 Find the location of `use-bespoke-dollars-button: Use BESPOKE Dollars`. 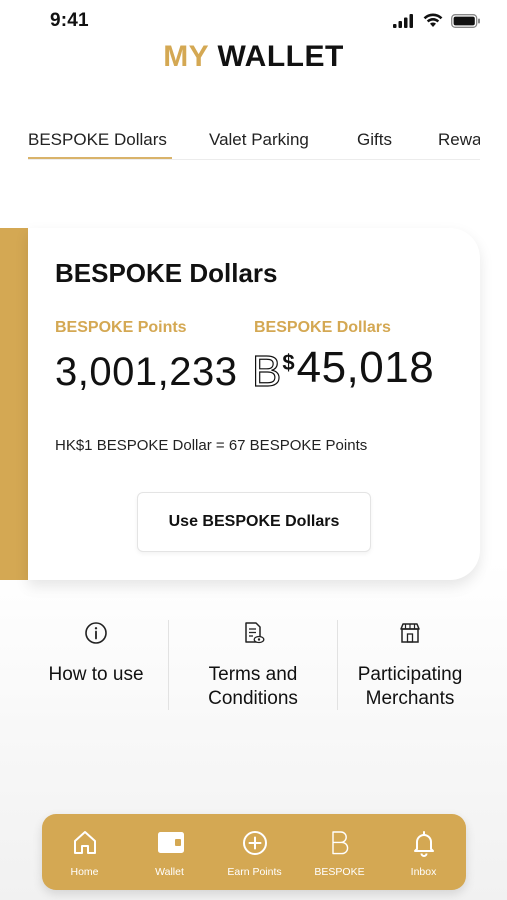

use-bespoke-dollars-button: Use BESPOKE Dollars is located at coordinates (254, 522).